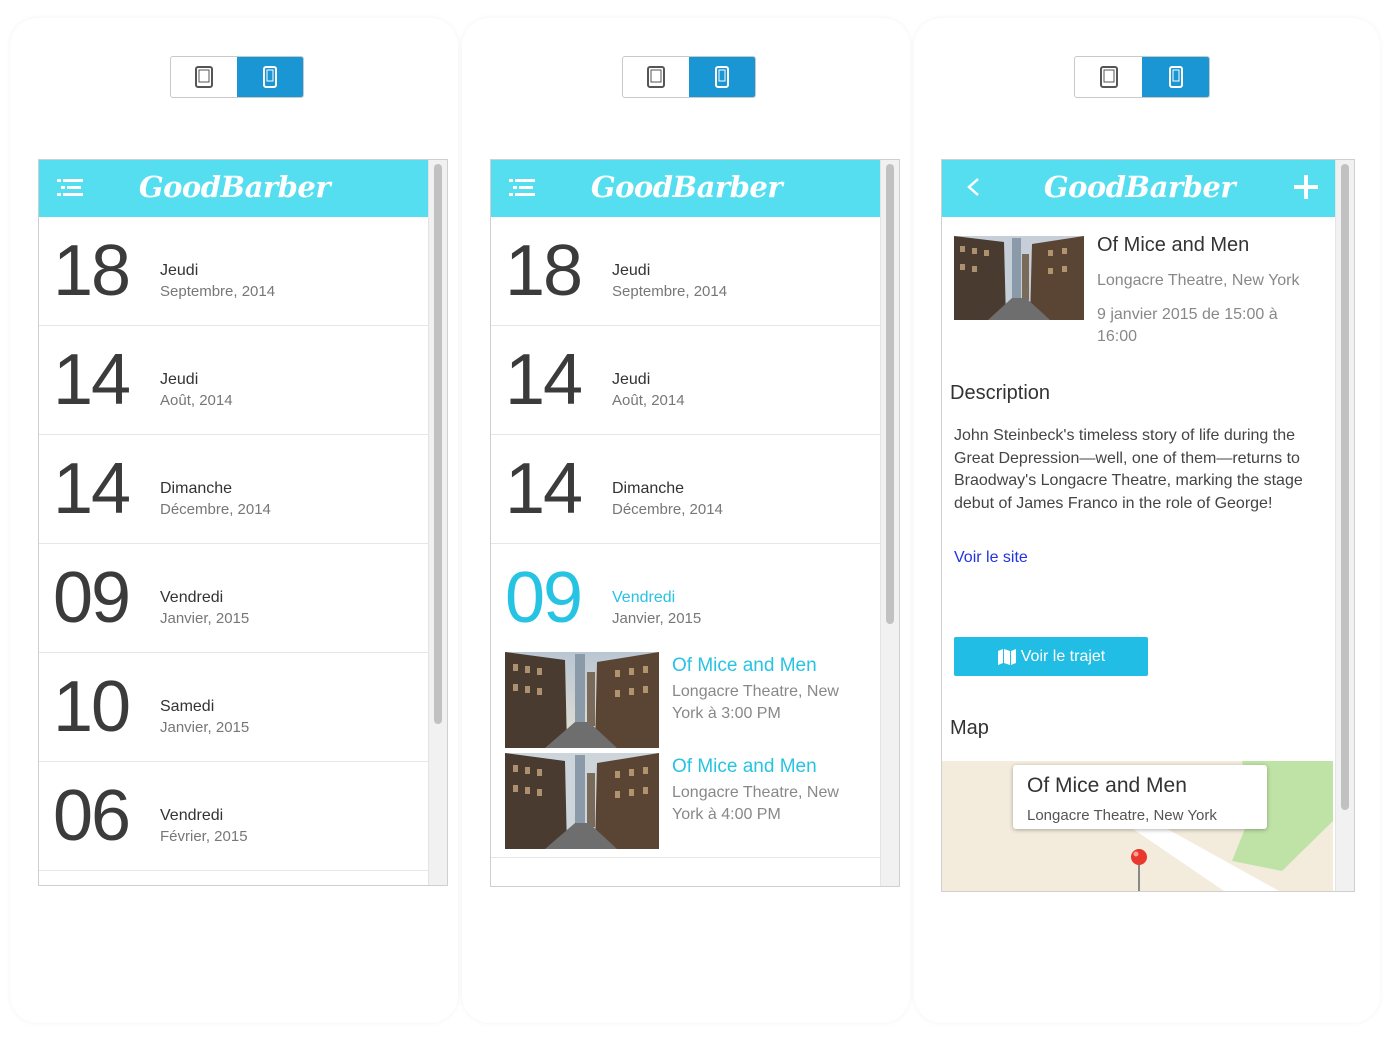 The height and width of the screenshot is (1043, 1398). I want to click on event-subtitle: Longacre Theatre, New York à 4:00 PM, so click(755, 803).